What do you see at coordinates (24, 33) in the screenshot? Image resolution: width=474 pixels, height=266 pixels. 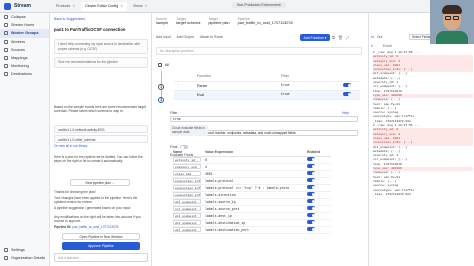 I see `nav-worker-groups: Worker Groups` at bounding box center [24, 33].